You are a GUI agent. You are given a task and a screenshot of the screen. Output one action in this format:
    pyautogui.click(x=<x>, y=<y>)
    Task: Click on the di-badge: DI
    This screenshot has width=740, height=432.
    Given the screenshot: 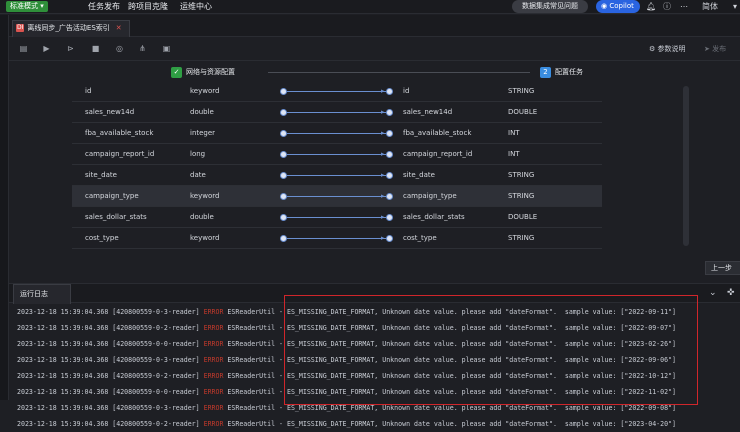 What is the action you would take?
    pyautogui.click(x=20, y=28)
    